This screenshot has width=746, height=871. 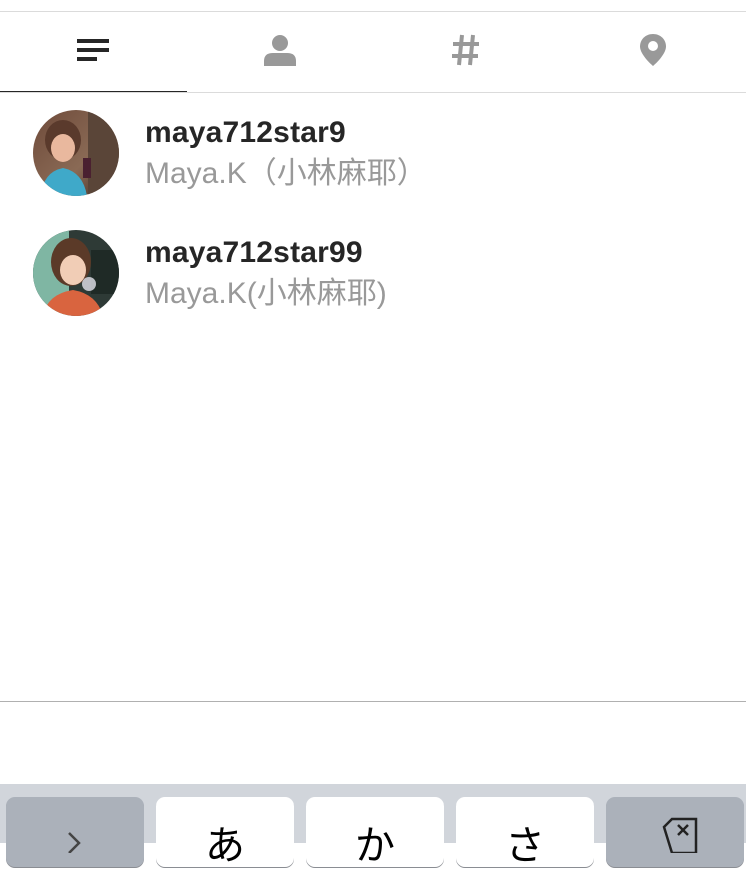 I want to click on result-full-name: Maya.K（小林麻耶）, so click(x=286, y=174).